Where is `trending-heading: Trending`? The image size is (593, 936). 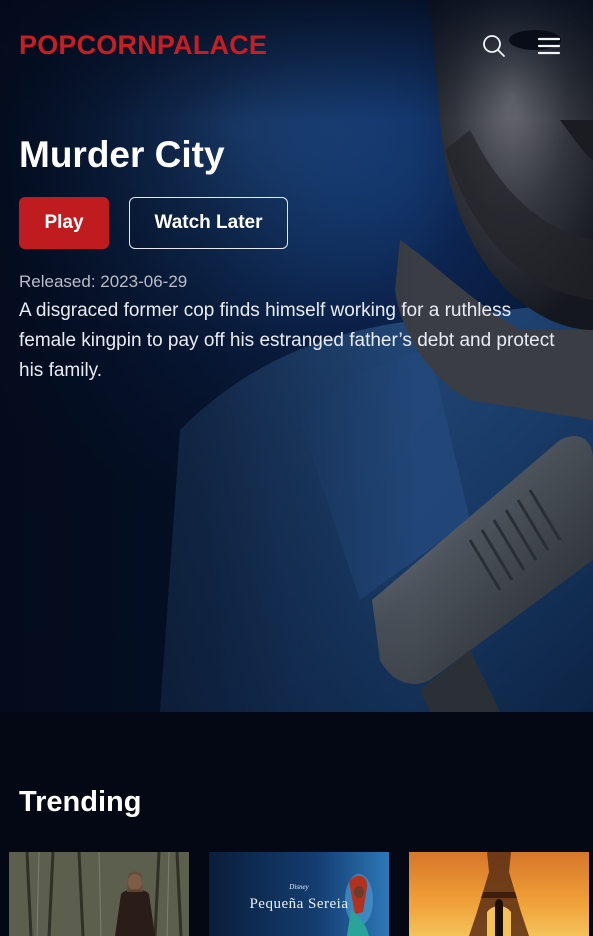
trending-heading: Trending is located at coordinates (80, 802).